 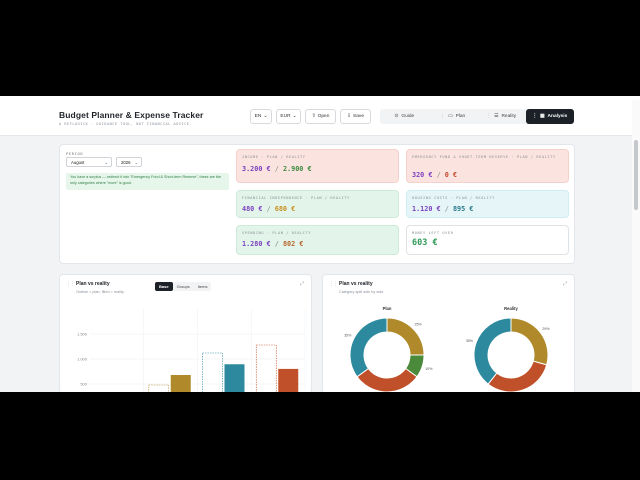 I want to click on housing-plan: 1.120 €, so click(x=426, y=209).